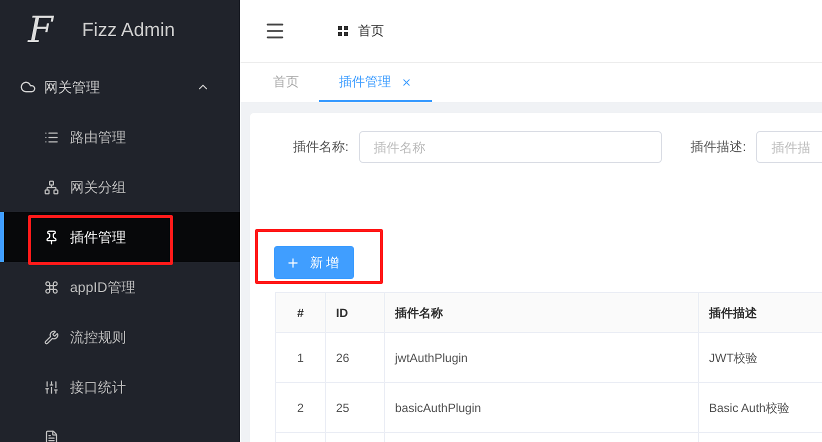  I want to click on sidebar-item: 接口统计, so click(120, 387).